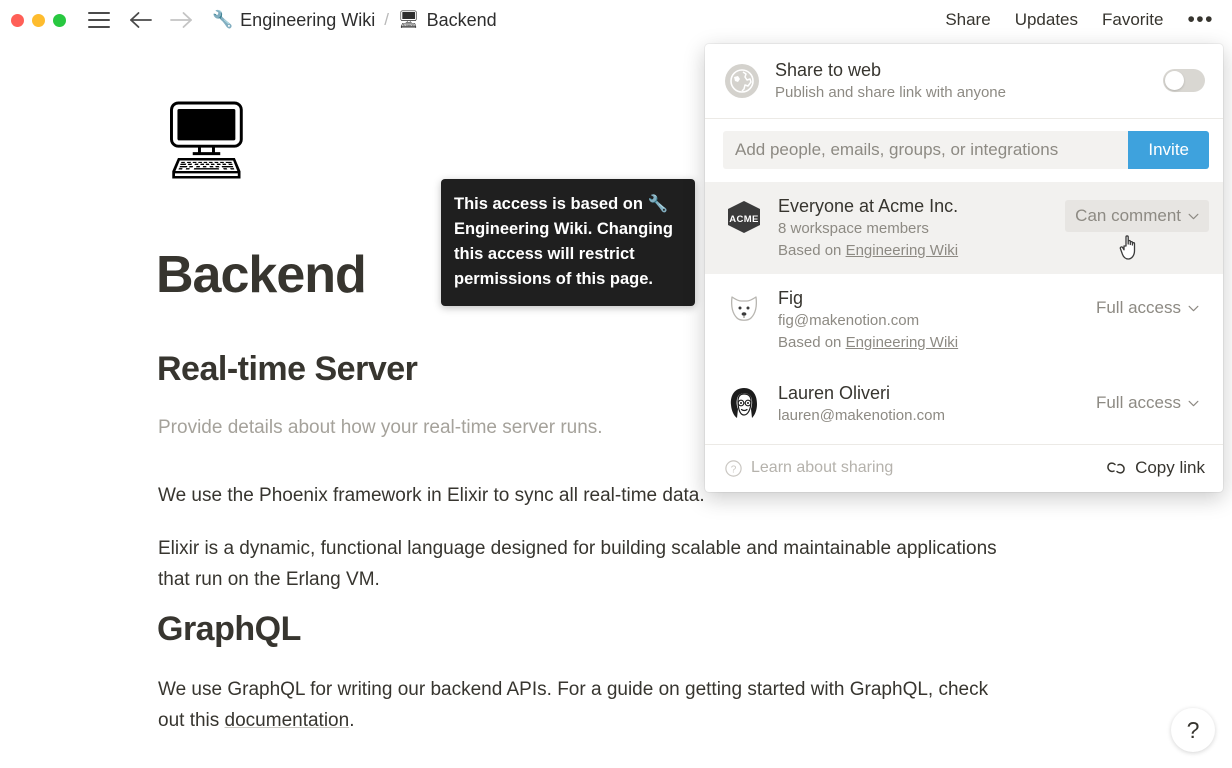  I want to click on more-options-icon: •••, so click(1200, 19).